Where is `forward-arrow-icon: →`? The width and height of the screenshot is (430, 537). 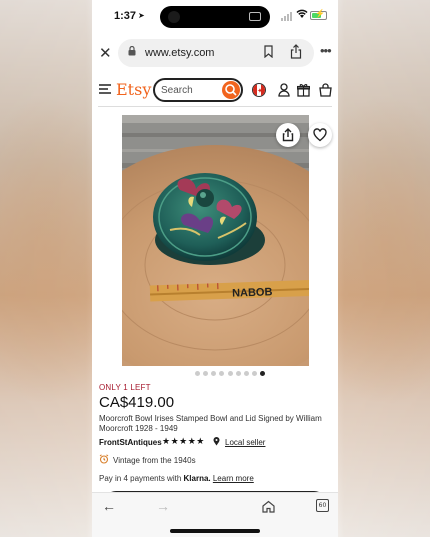 forward-arrow-icon: → is located at coordinates (163, 506).